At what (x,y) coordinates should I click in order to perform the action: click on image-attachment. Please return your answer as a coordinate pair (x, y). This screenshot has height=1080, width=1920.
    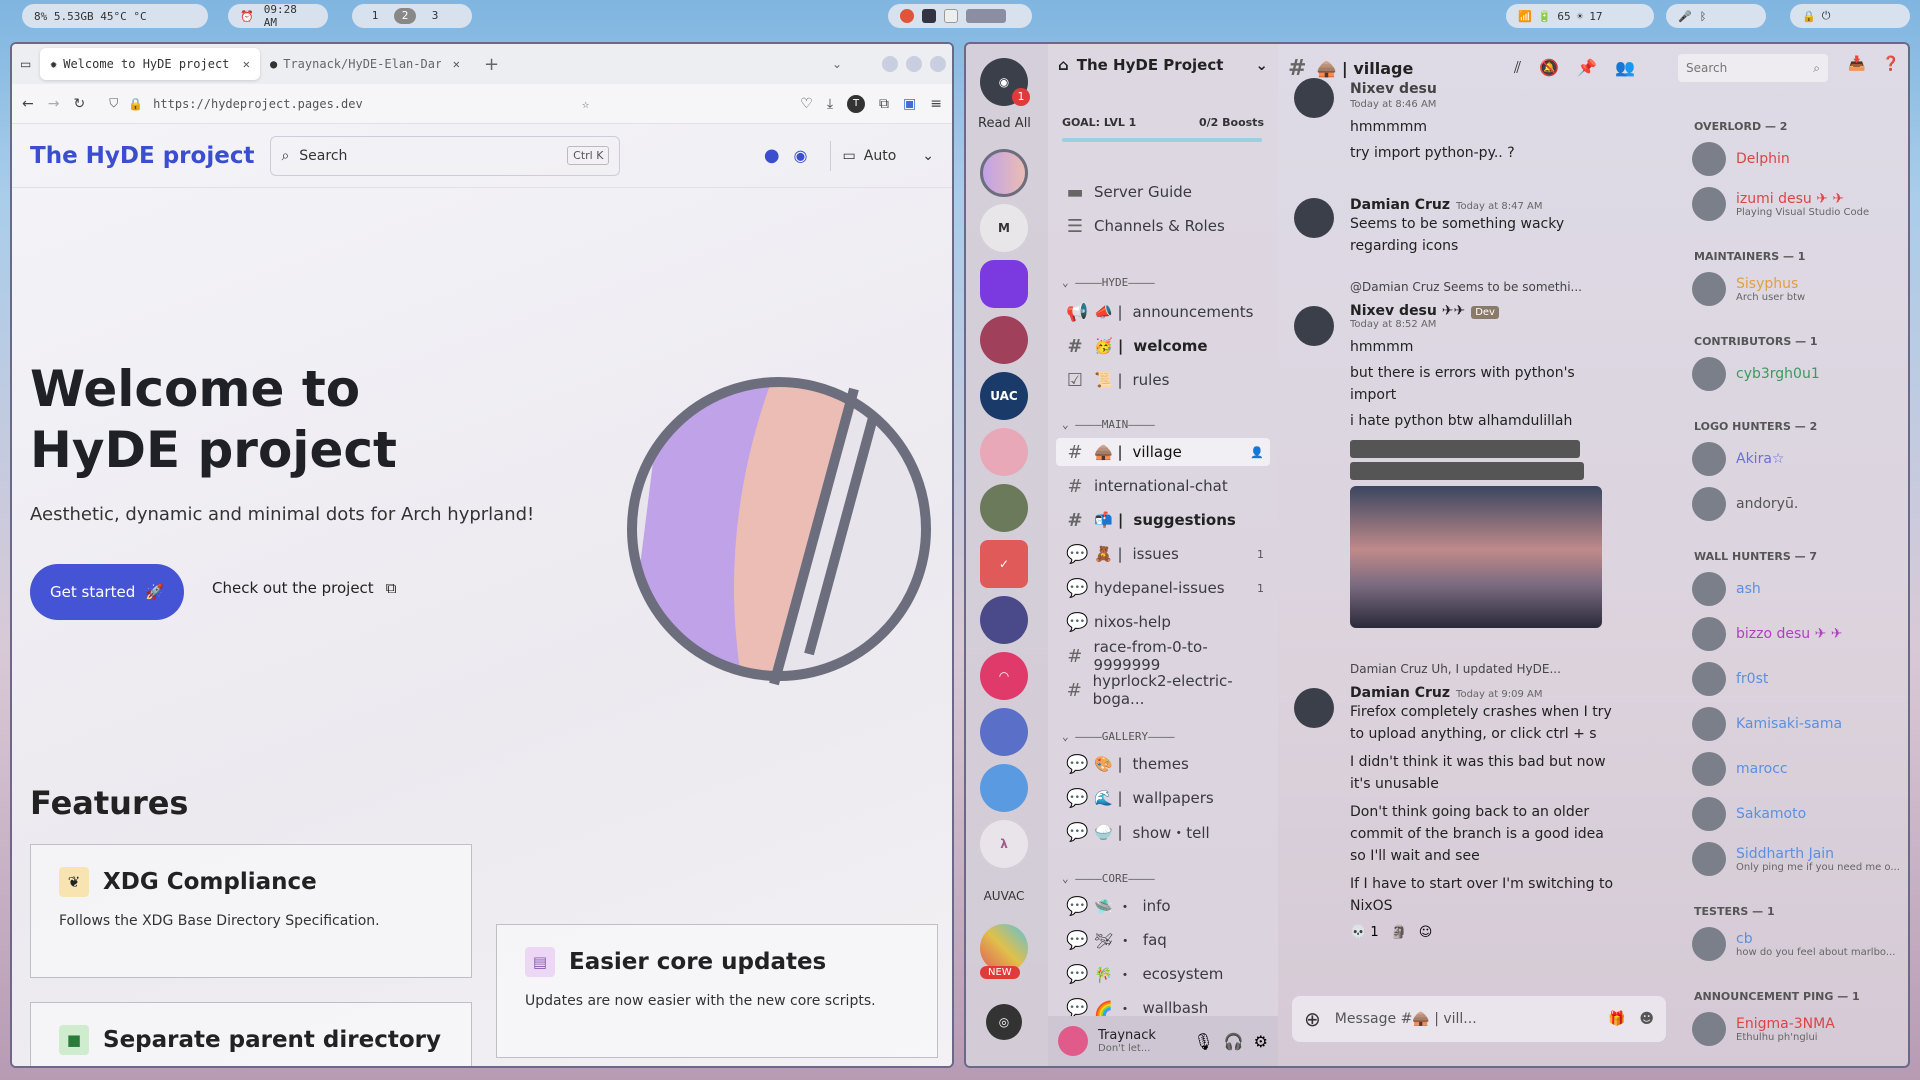
    Looking at the image, I should click on (1476, 557).